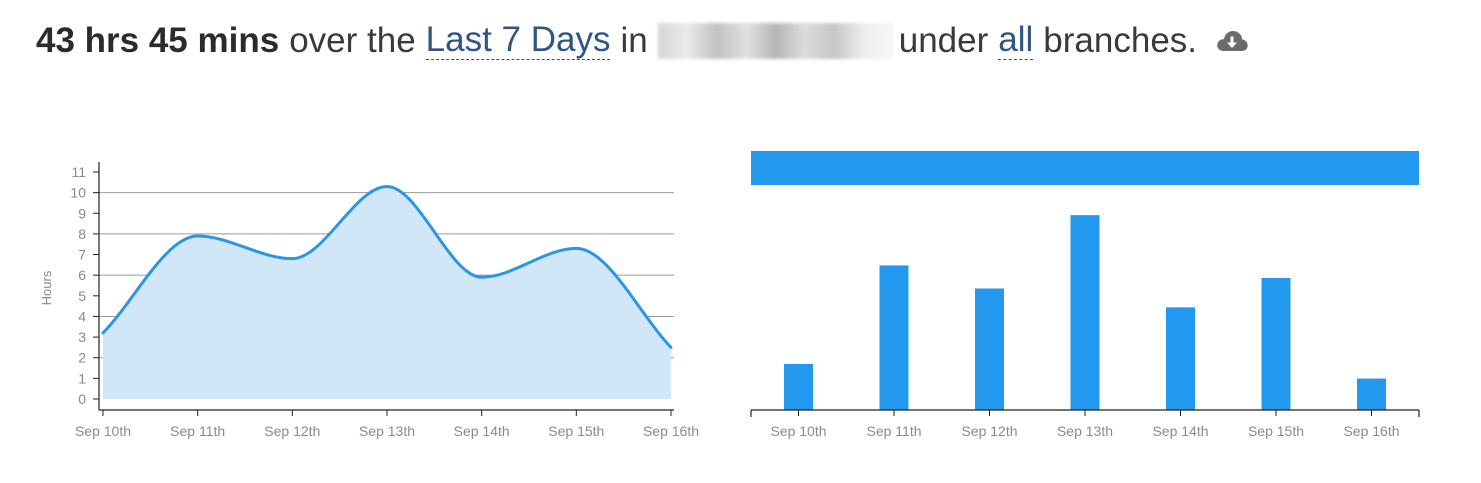 This screenshot has width=1481, height=483. I want to click on y-tick-label: 7, so click(82, 255).